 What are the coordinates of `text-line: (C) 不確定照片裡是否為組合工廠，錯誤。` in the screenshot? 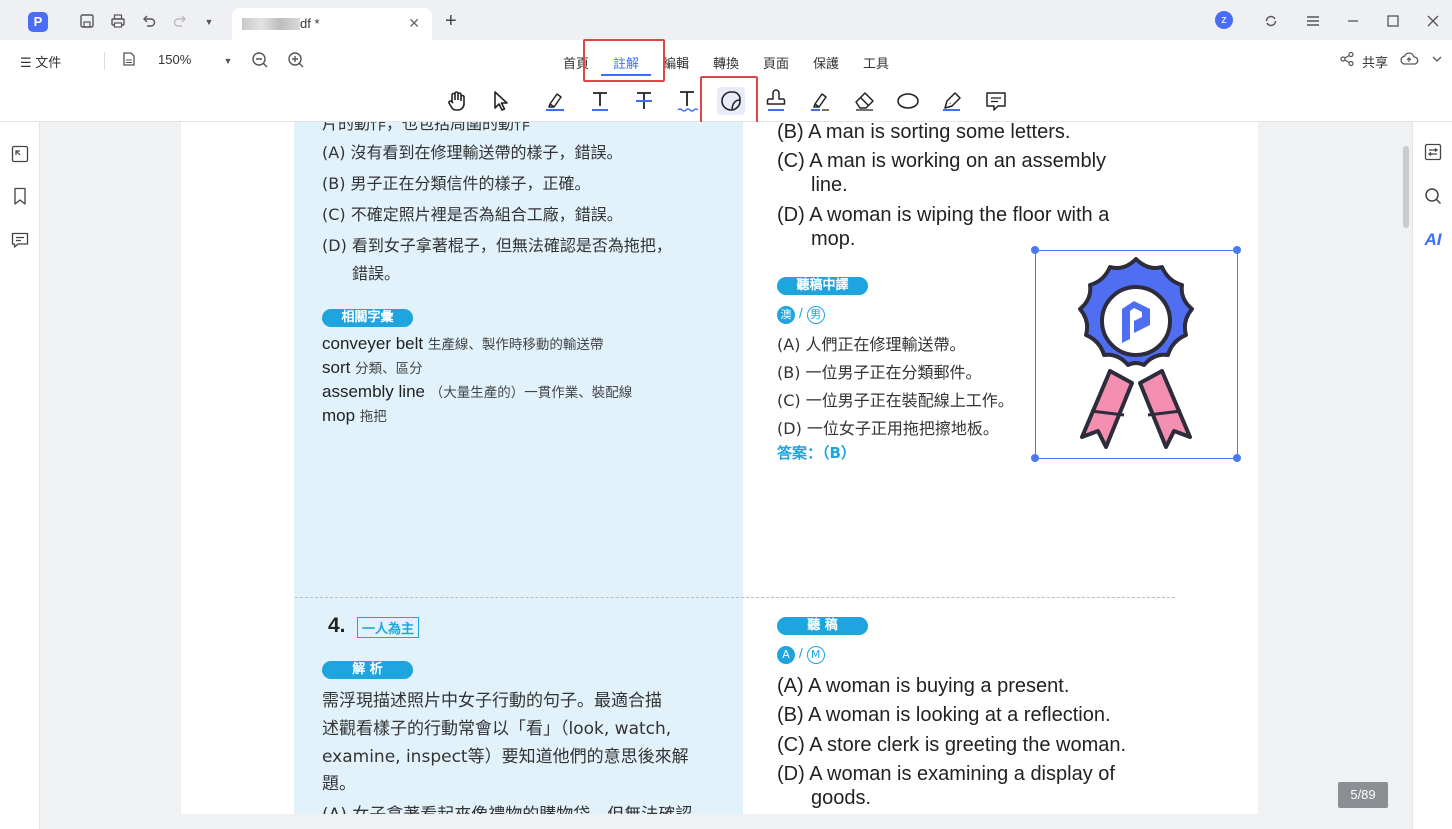 It's located at (472, 214).